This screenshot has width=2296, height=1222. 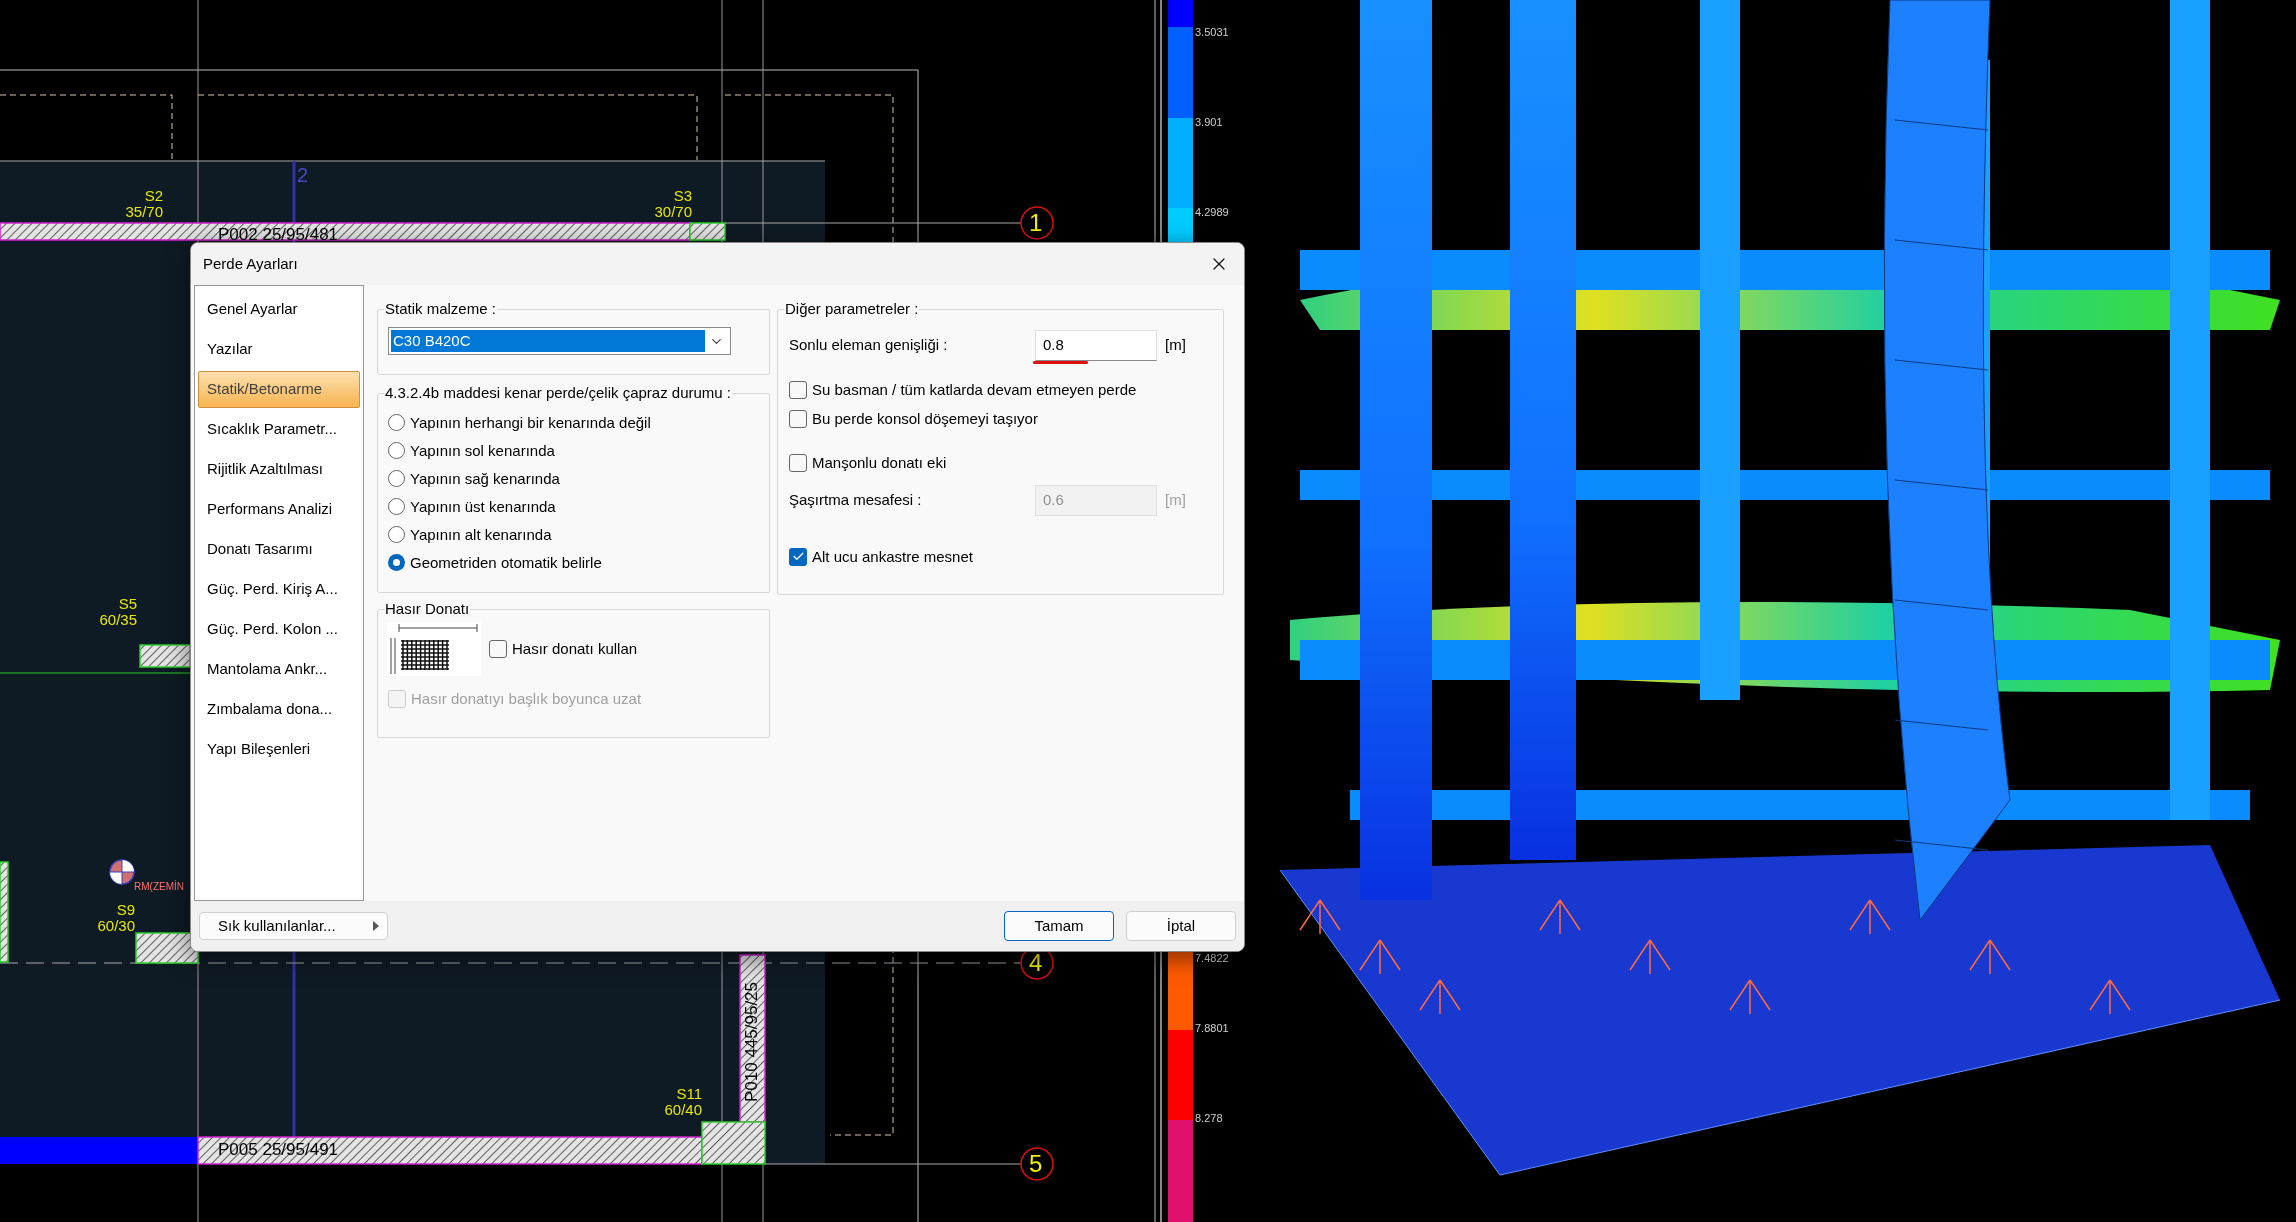 What do you see at coordinates (279, 509) in the screenshot?
I see `category-item: Performans Analizi` at bounding box center [279, 509].